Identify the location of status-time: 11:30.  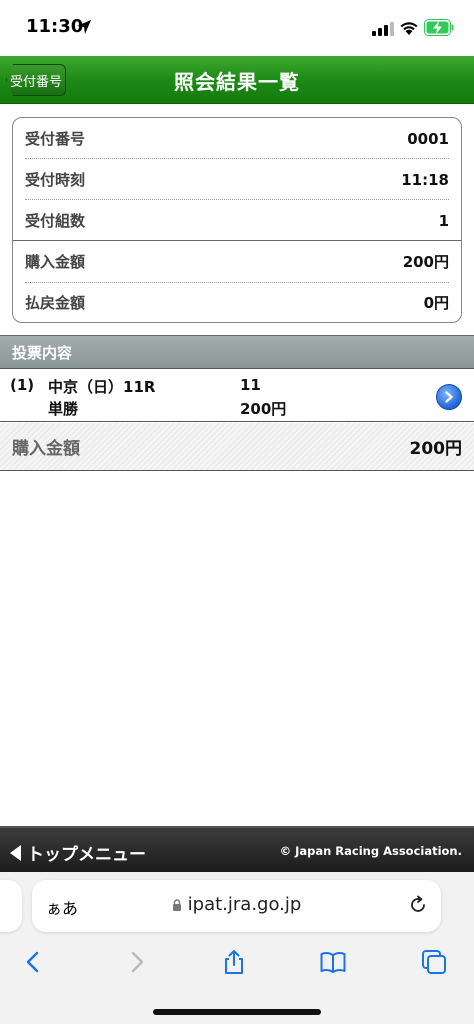
(55, 26).